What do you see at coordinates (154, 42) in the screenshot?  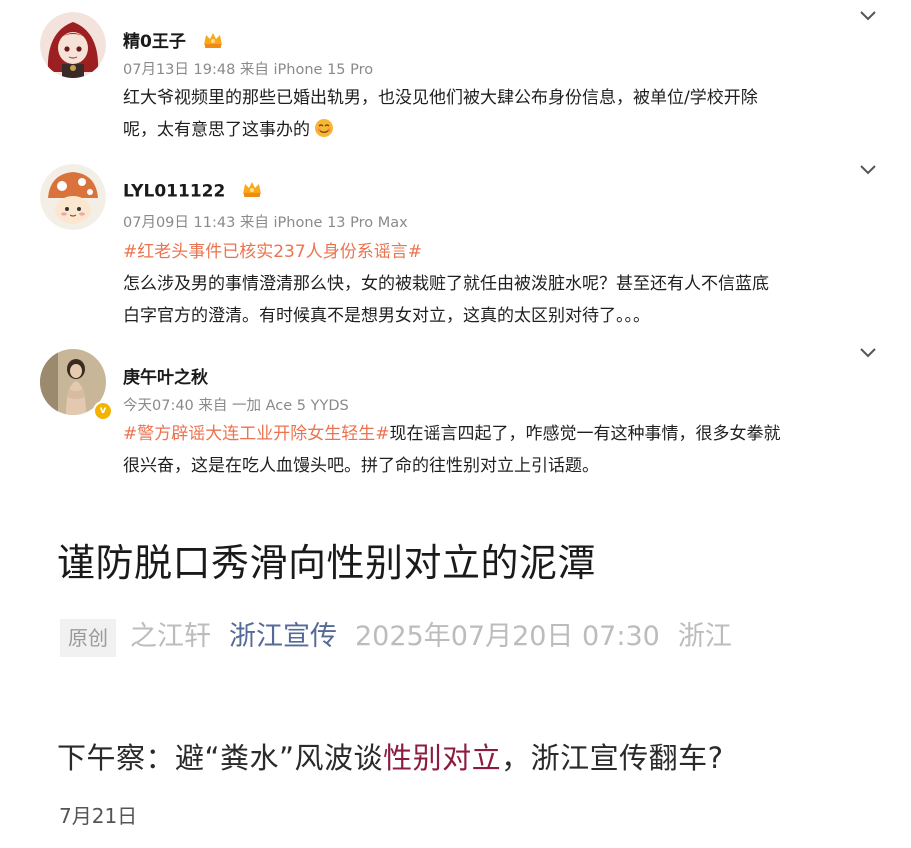 I see `username-text: 精0王子` at bounding box center [154, 42].